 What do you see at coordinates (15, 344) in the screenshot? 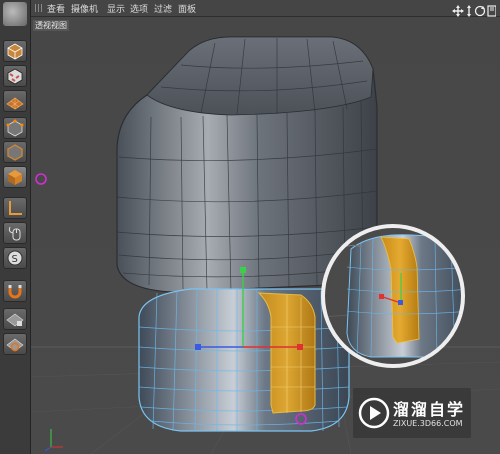
I see `grid-snap-icon` at bounding box center [15, 344].